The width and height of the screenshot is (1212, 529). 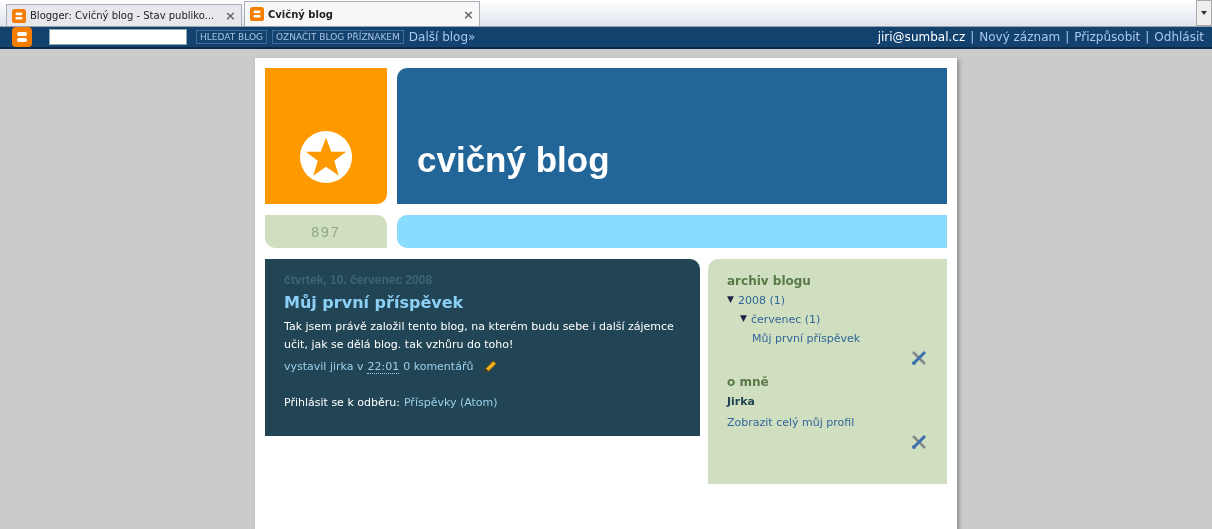 I want to click on author-name: Jirka, so click(x=742, y=401).